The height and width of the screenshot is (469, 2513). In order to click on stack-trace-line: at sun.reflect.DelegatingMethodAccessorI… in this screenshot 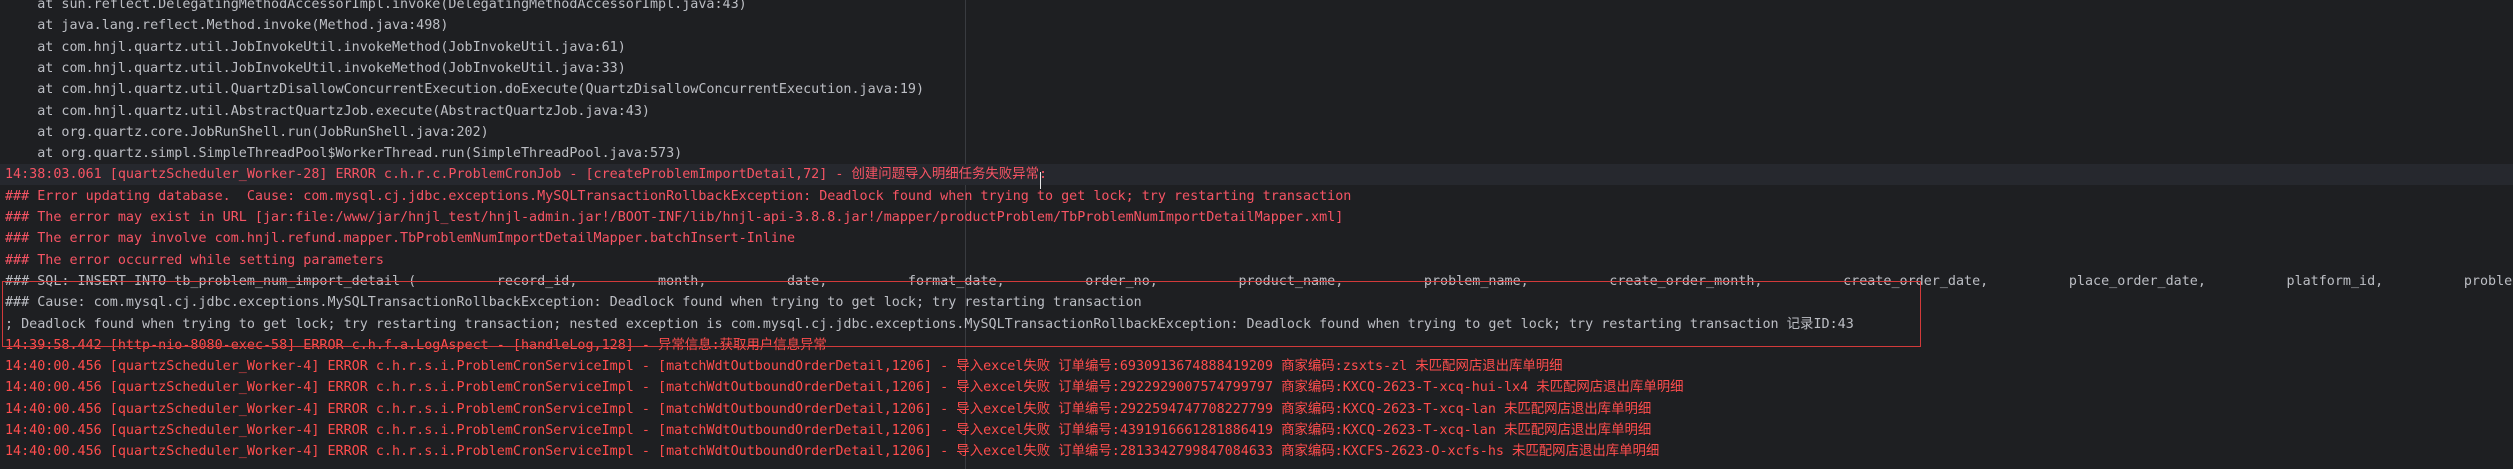, I will do `click(1256, 7)`.